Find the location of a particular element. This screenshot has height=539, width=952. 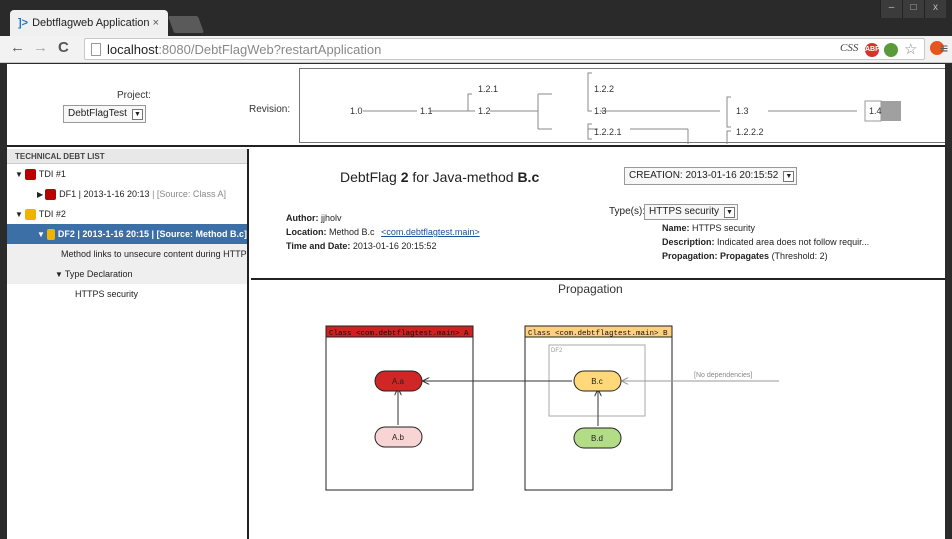

revision-node: 1.2.2 is located at coordinates (604, 89).